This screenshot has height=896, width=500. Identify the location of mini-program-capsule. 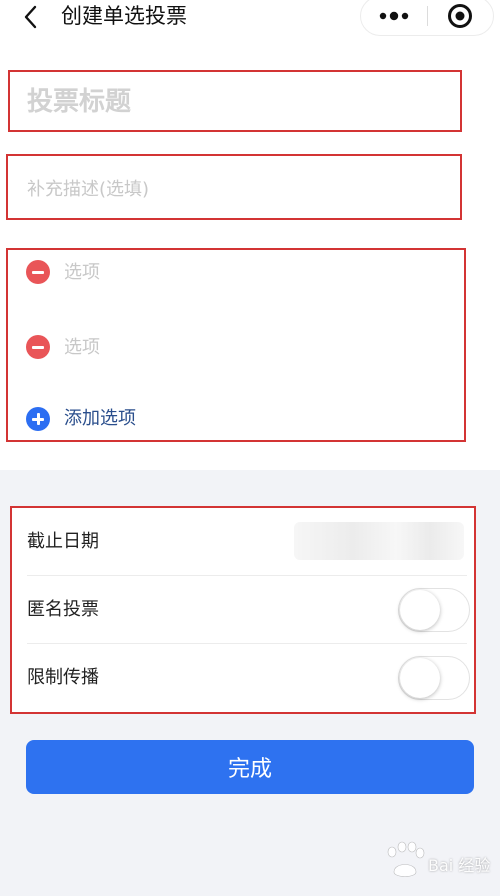
(427, 18).